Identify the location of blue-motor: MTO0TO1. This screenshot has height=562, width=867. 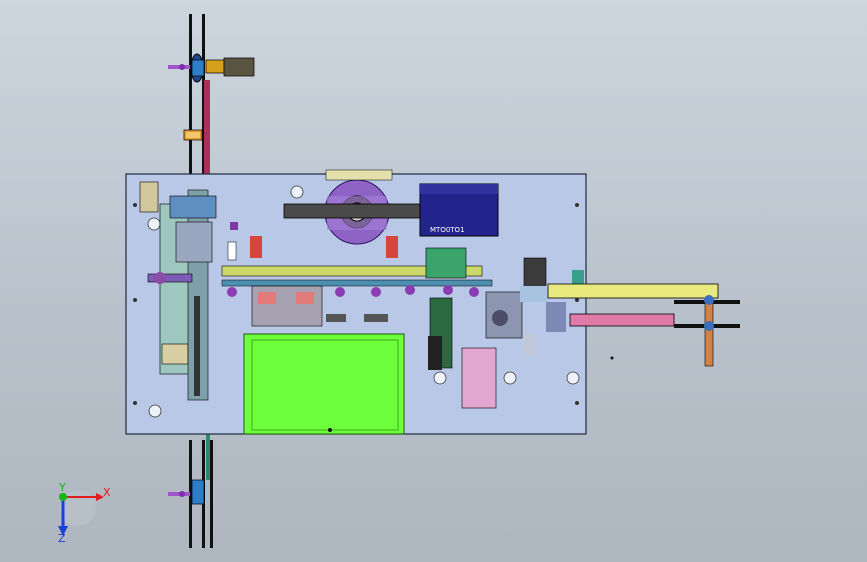
(459, 210).